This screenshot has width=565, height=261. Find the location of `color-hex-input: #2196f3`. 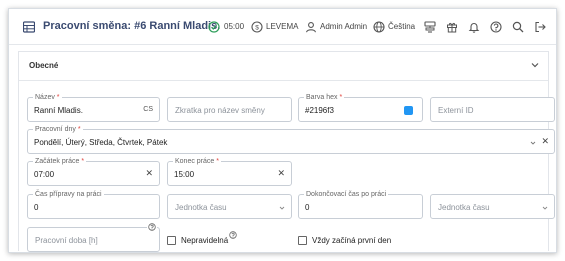

color-hex-input: #2196f3 is located at coordinates (319, 110).